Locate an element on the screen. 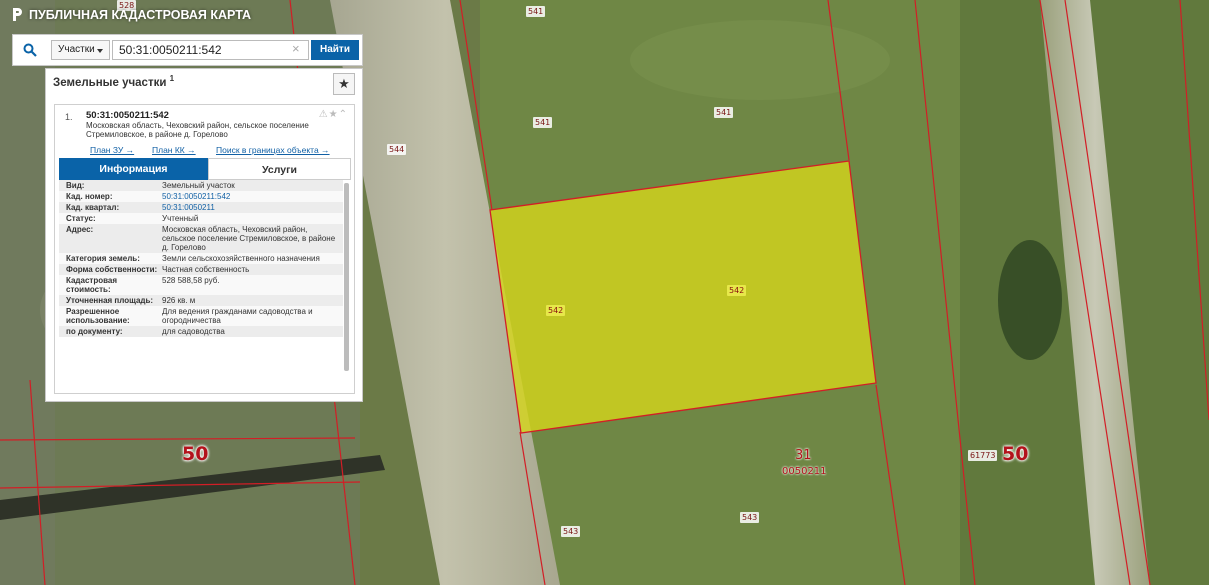 This screenshot has width=1209, height=585. info-value: Частная собственность is located at coordinates (206, 269).